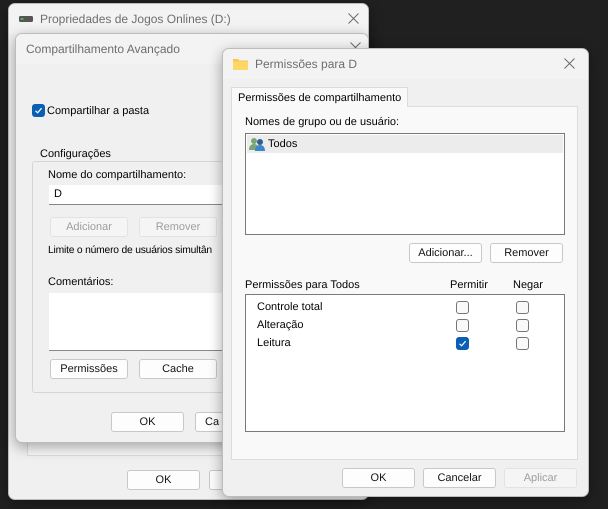  Describe the element at coordinates (103, 49) in the screenshot. I see `window-title: Compartilhamento Avançado` at that location.